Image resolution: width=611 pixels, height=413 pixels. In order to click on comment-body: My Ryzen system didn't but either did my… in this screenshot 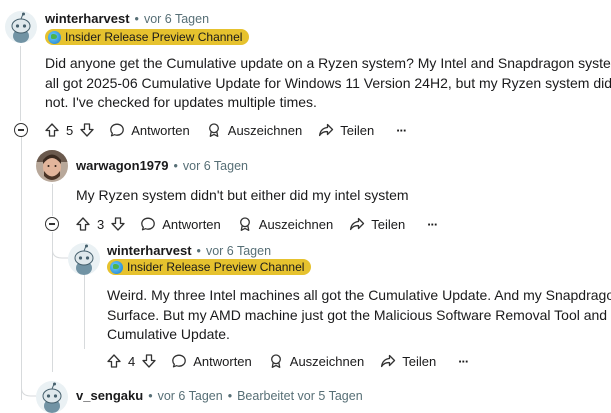, I will do `click(336, 196)`.